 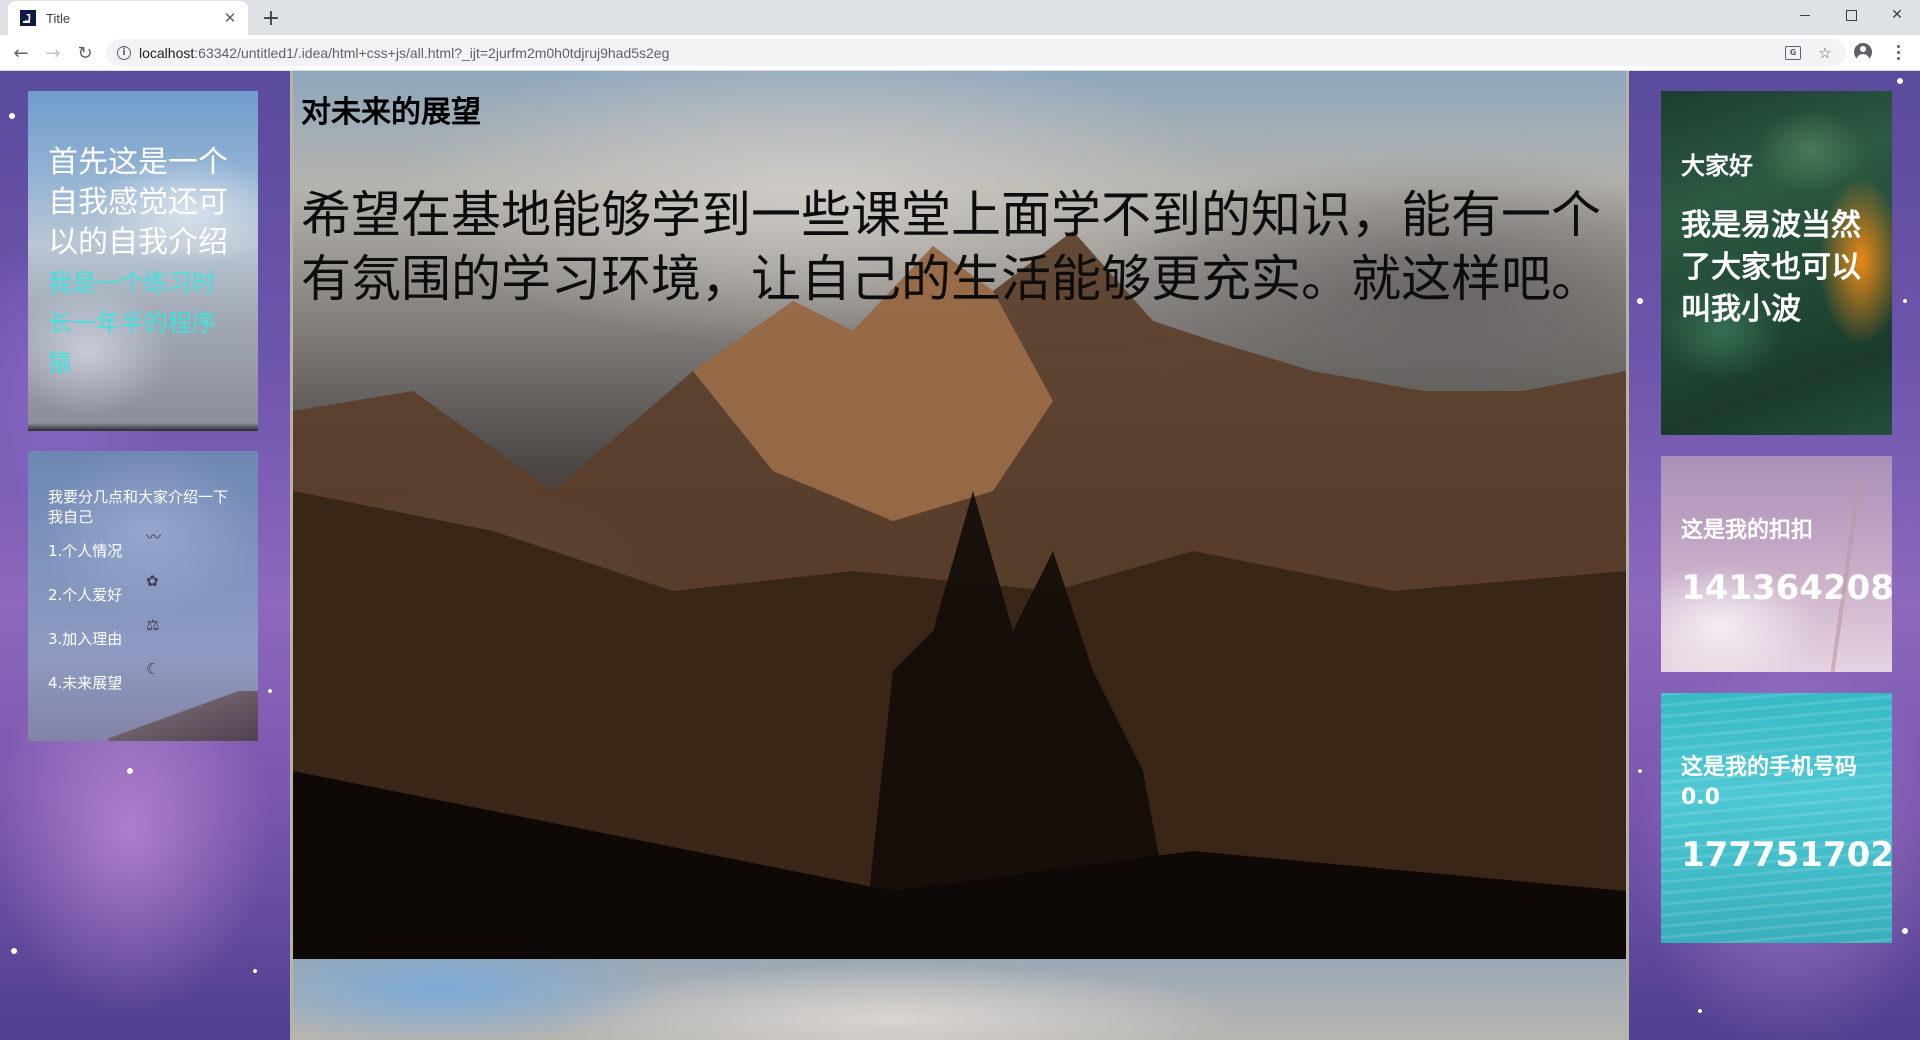 I want to click on moon-icon: ☾, so click(x=153, y=669).